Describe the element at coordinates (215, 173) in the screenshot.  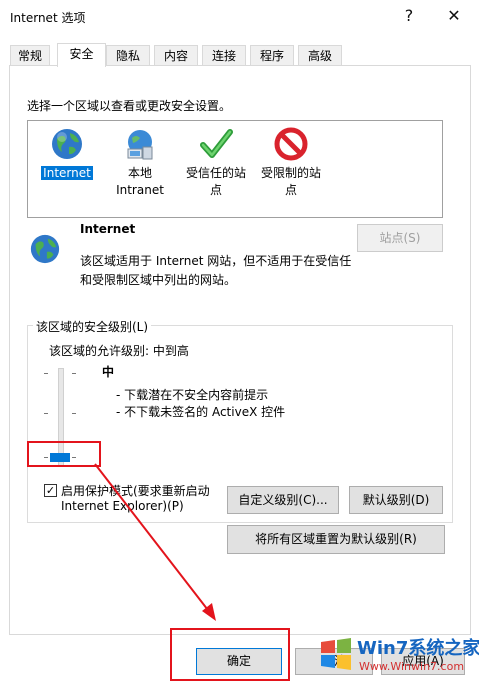
I see `zone-label-line1: 受信任的站` at that location.